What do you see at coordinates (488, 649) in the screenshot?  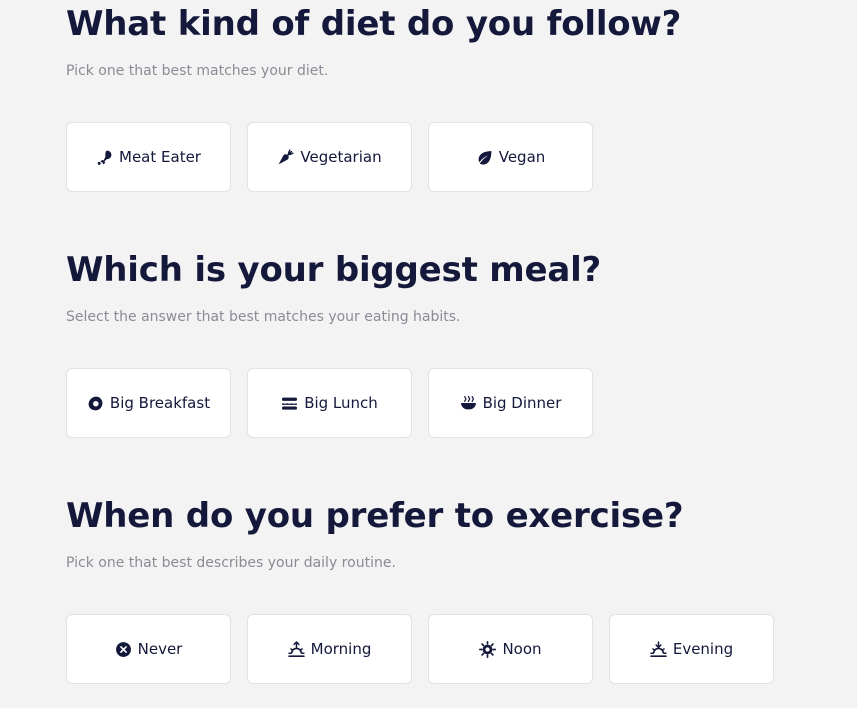 I see `sun-icon` at bounding box center [488, 649].